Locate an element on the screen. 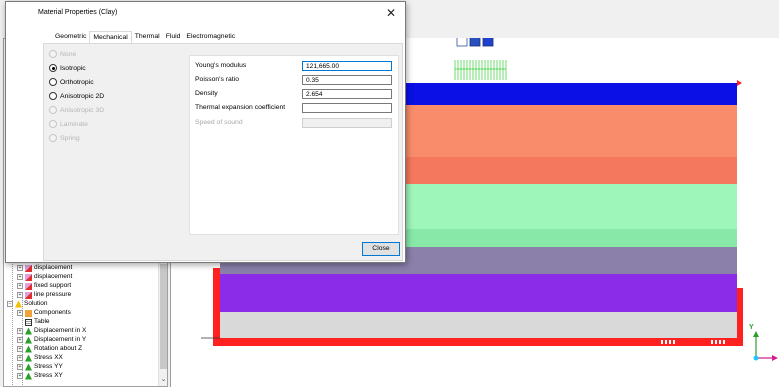  tree-item: + line pressure is located at coordinates (44, 295).